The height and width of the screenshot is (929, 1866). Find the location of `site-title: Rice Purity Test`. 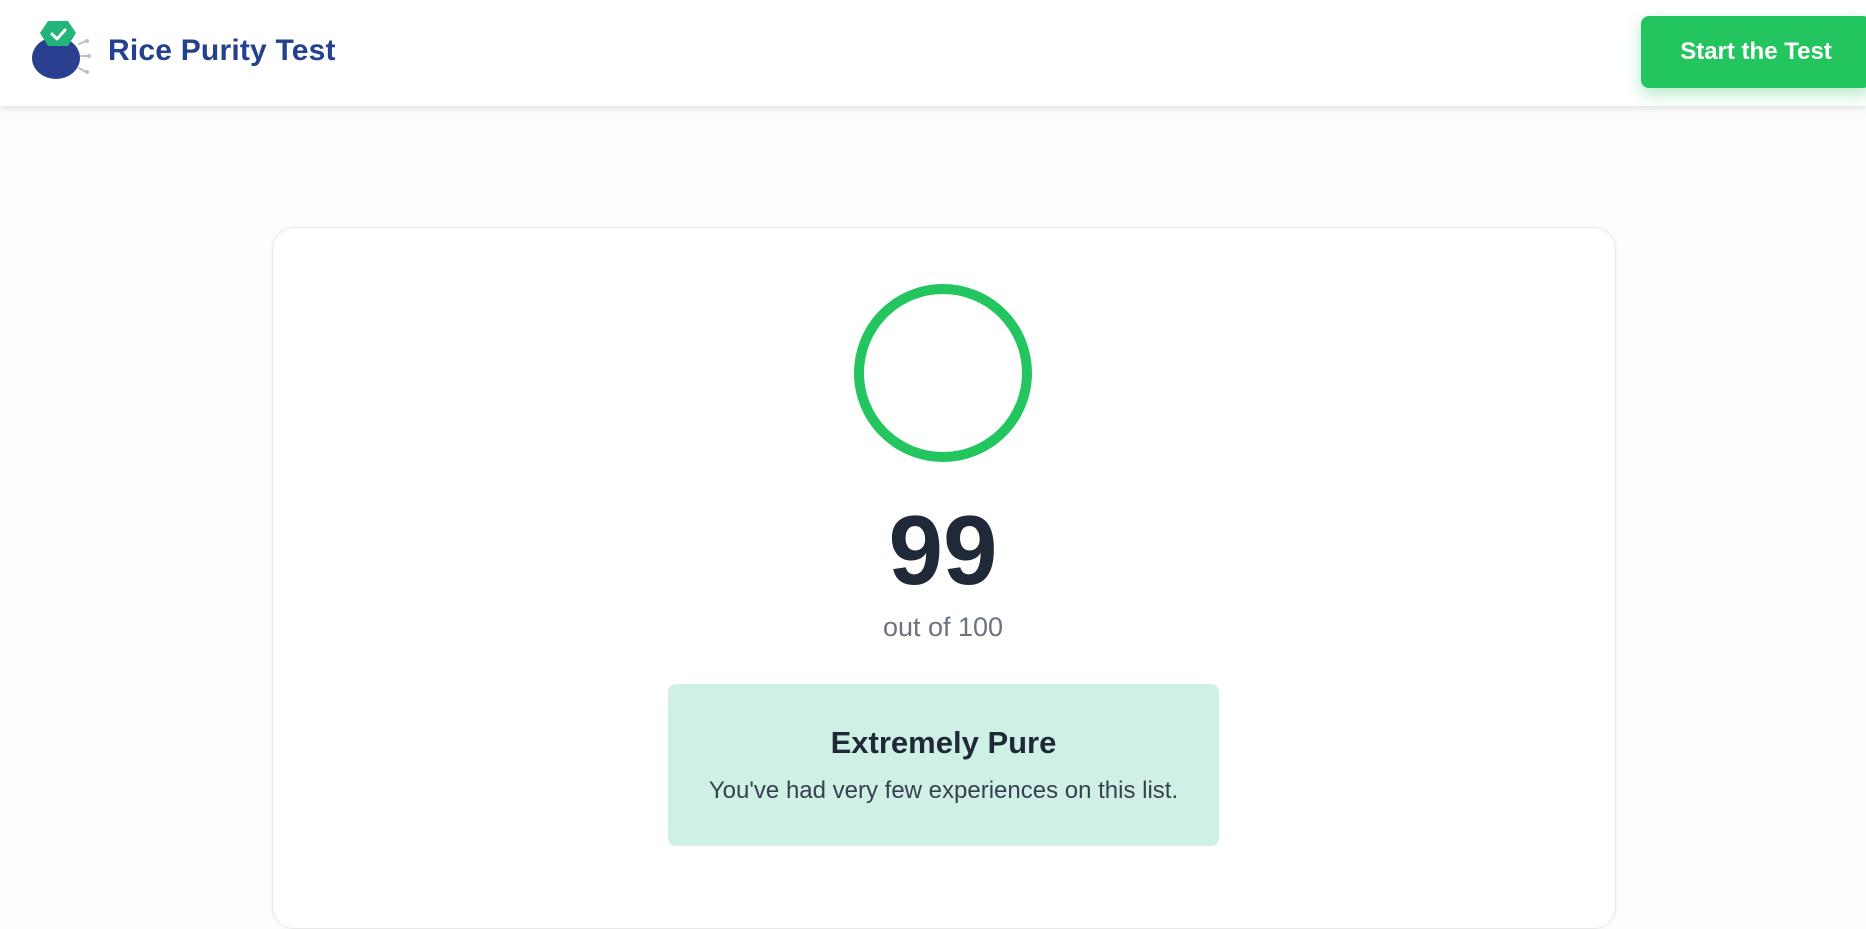

site-title: Rice Purity Test is located at coordinates (222, 51).